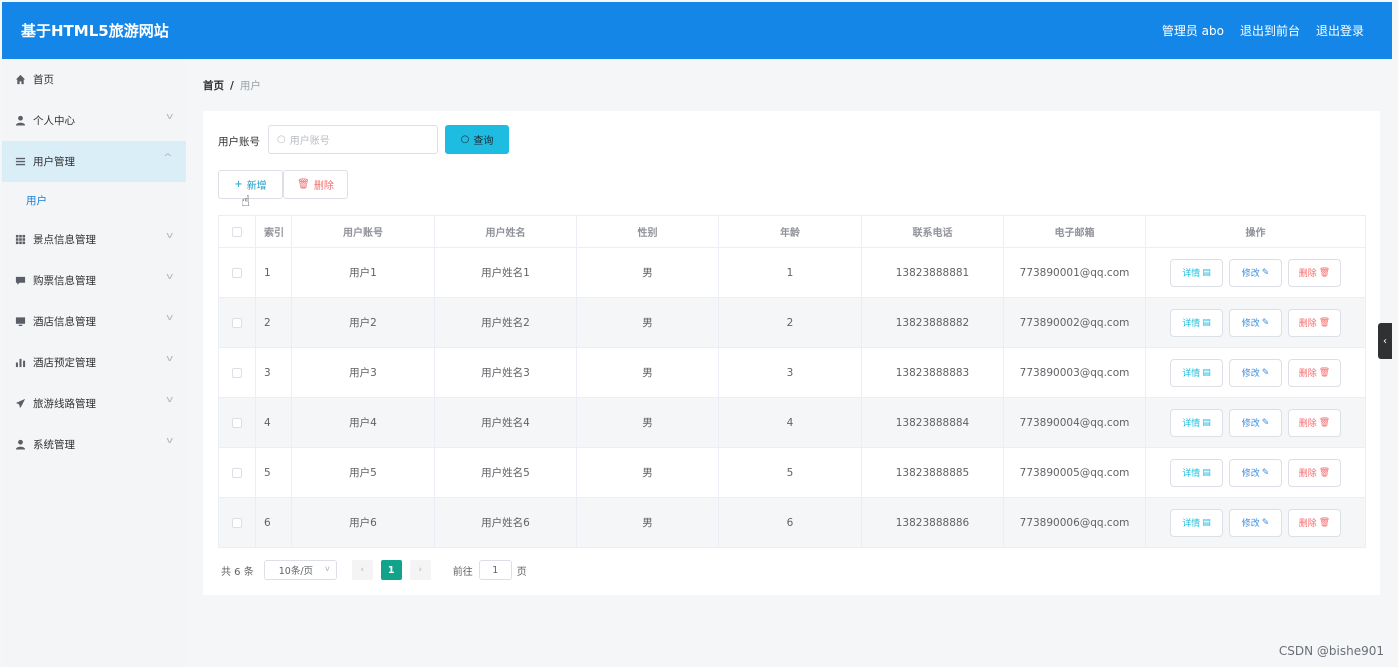  I want to click on cell-email: 773890001@qq.com, so click(1074, 272).